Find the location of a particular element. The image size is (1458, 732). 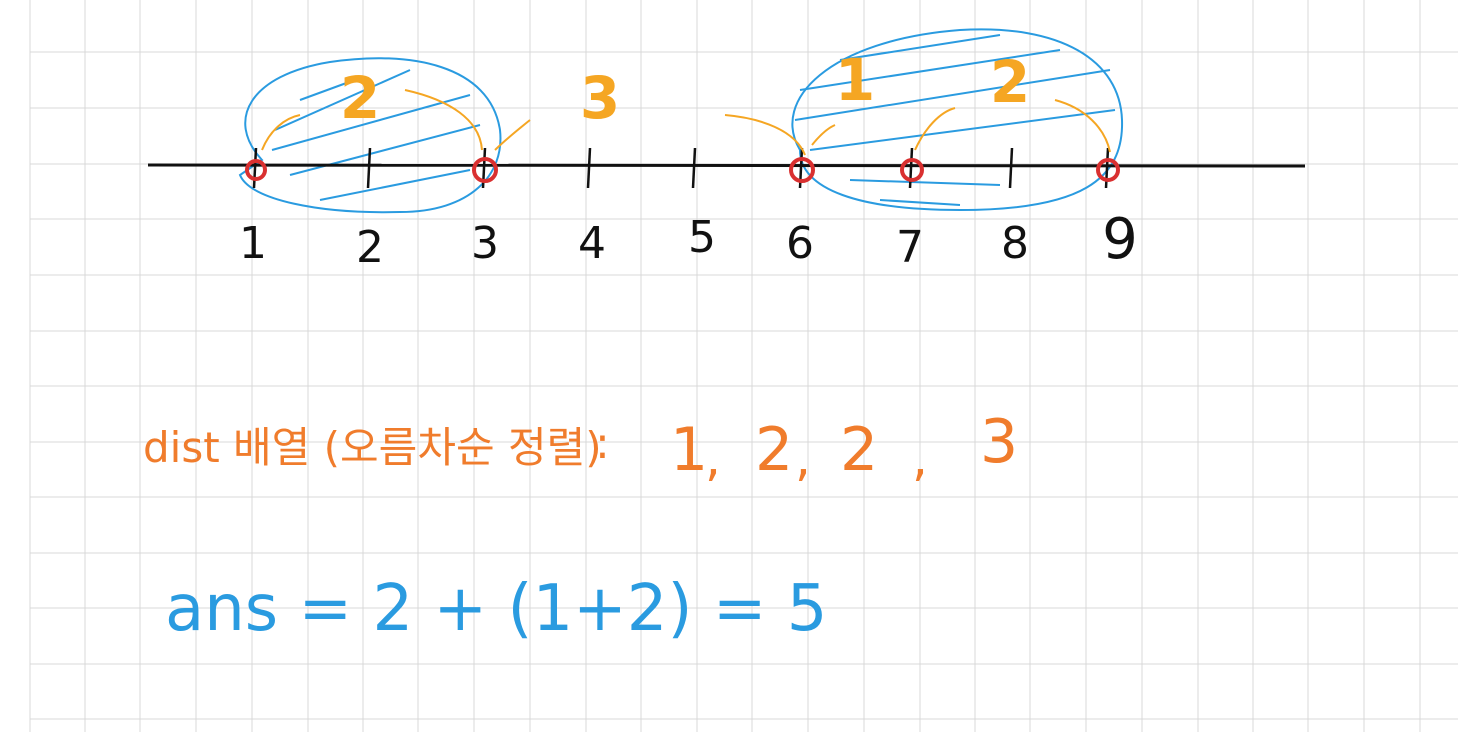

gap-label-3-6: 3 is located at coordinates (600, 98).